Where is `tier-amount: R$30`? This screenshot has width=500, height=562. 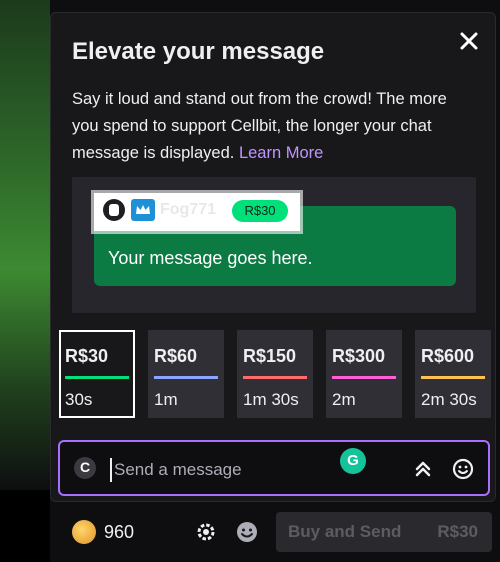
tier-amount: R$30 is located at coordinates (87, 356).